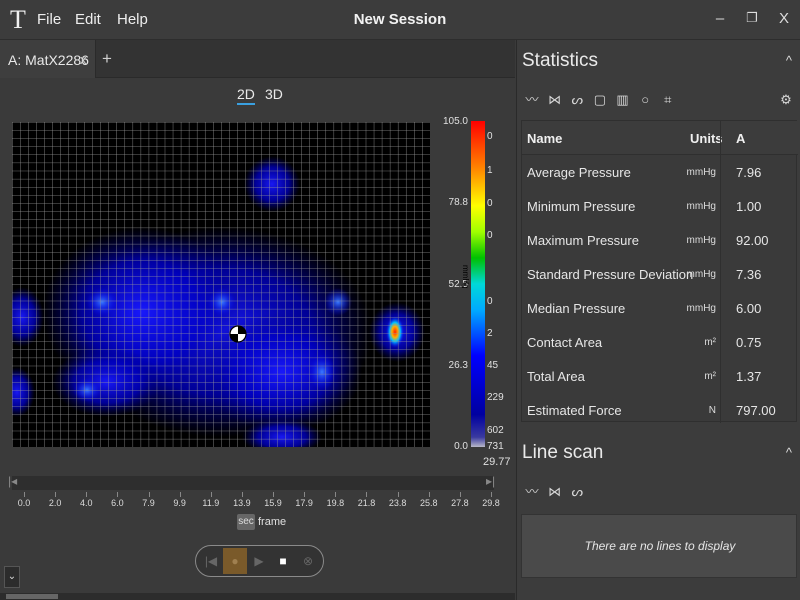  I want to click on stat-value: 1.00, so click(749, 206).